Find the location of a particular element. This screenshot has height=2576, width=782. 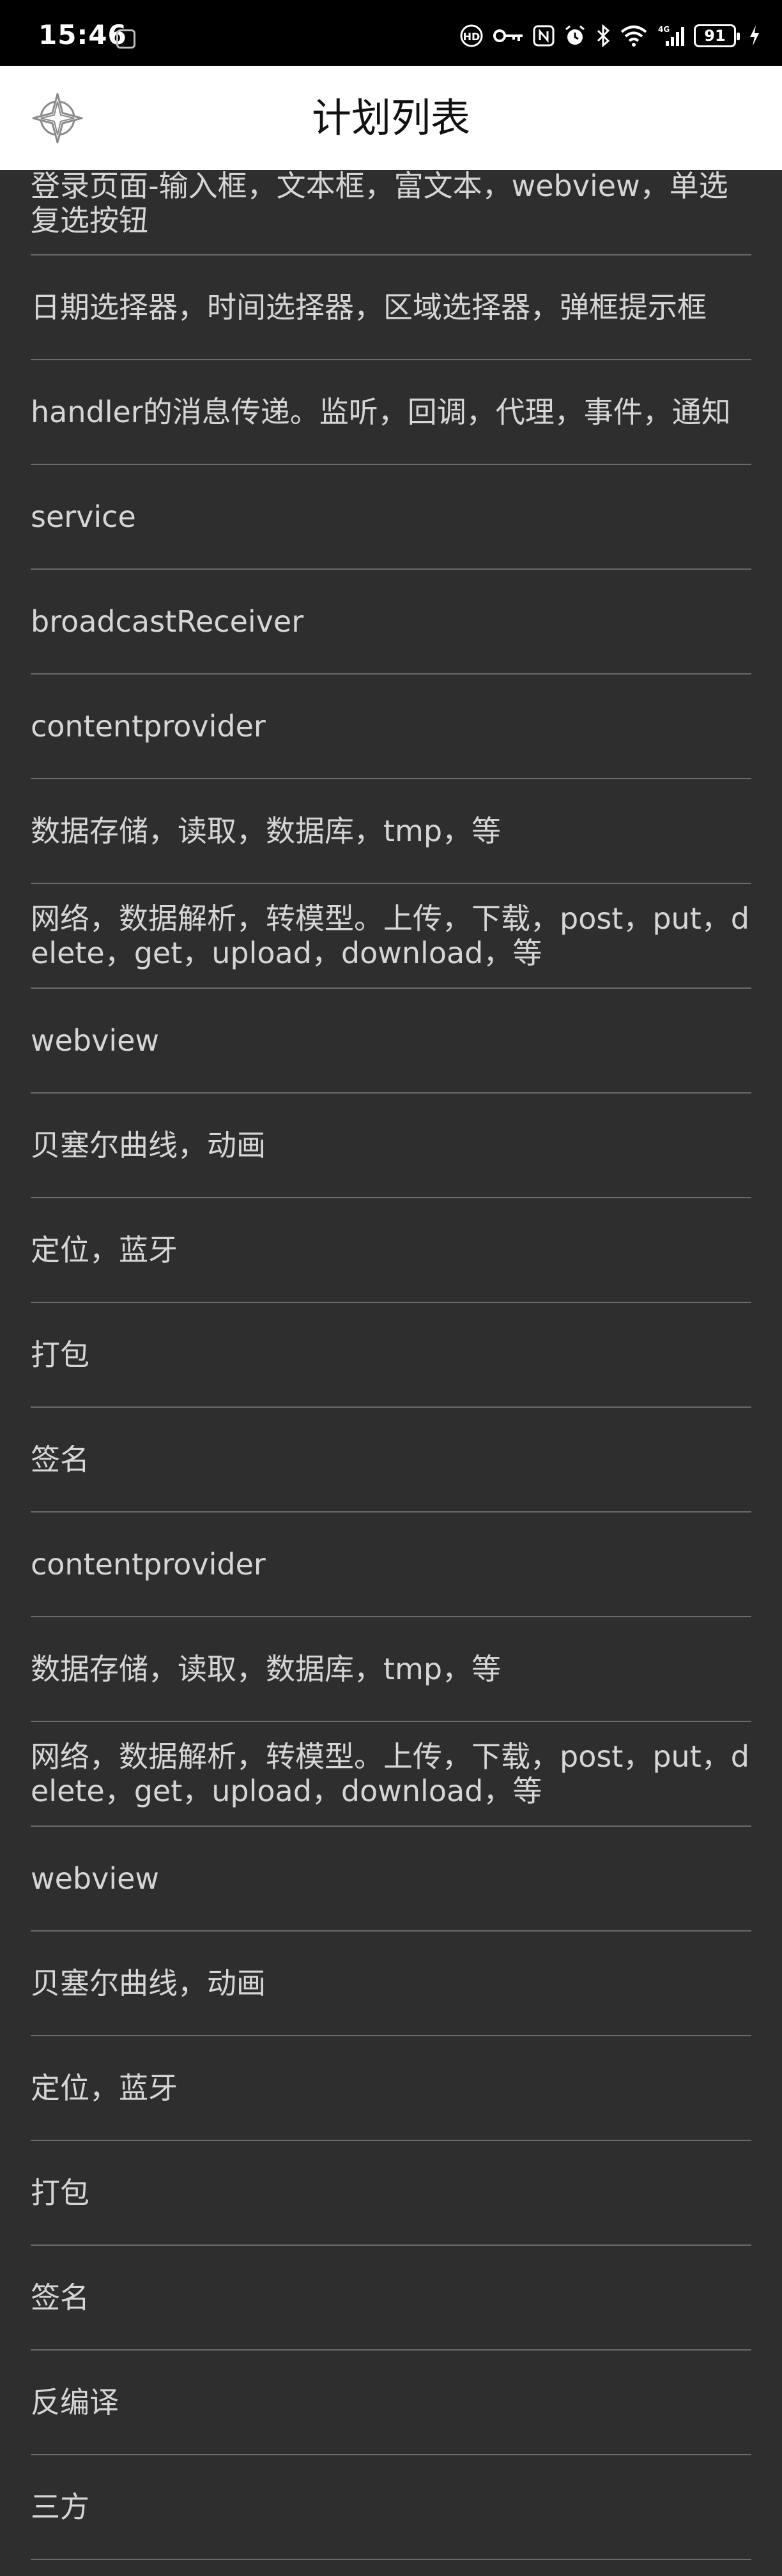

hd-call-icon: HD is located at coordinates (471, 36).